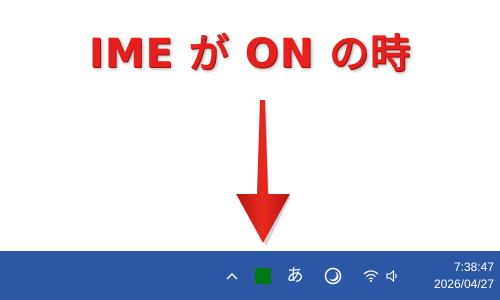 Image resolution: width=500 pixels, height=300 pixels. I want to click on wifi-icon, so click(371, 275).